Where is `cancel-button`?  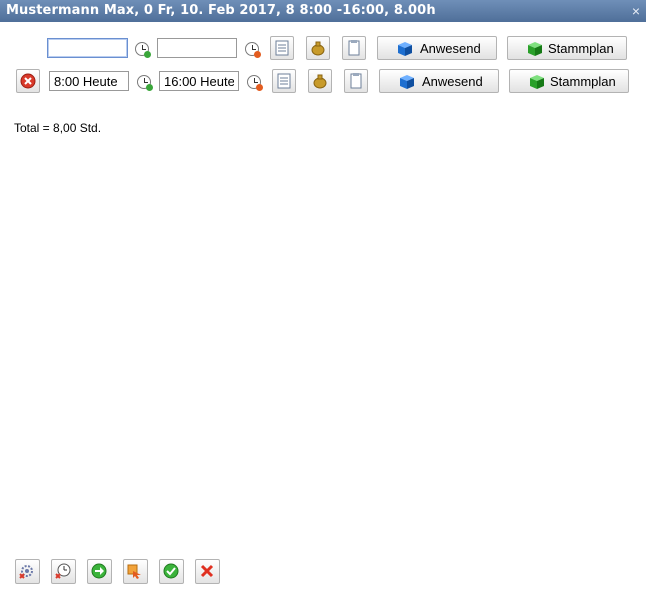
cancel-button is located at coordinates (207, 571).